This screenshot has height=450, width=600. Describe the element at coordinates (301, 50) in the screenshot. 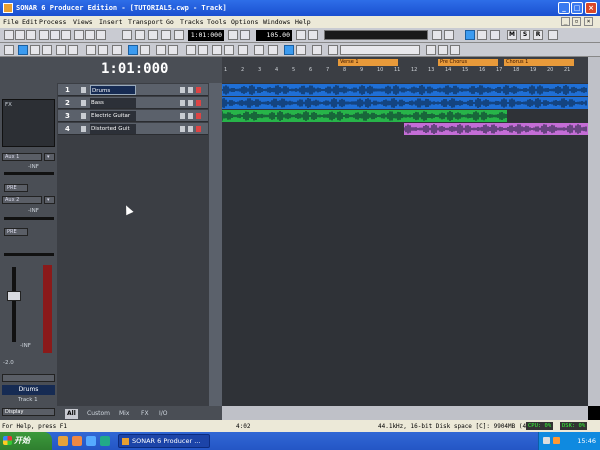

I see `line-tool-icon` at that location.